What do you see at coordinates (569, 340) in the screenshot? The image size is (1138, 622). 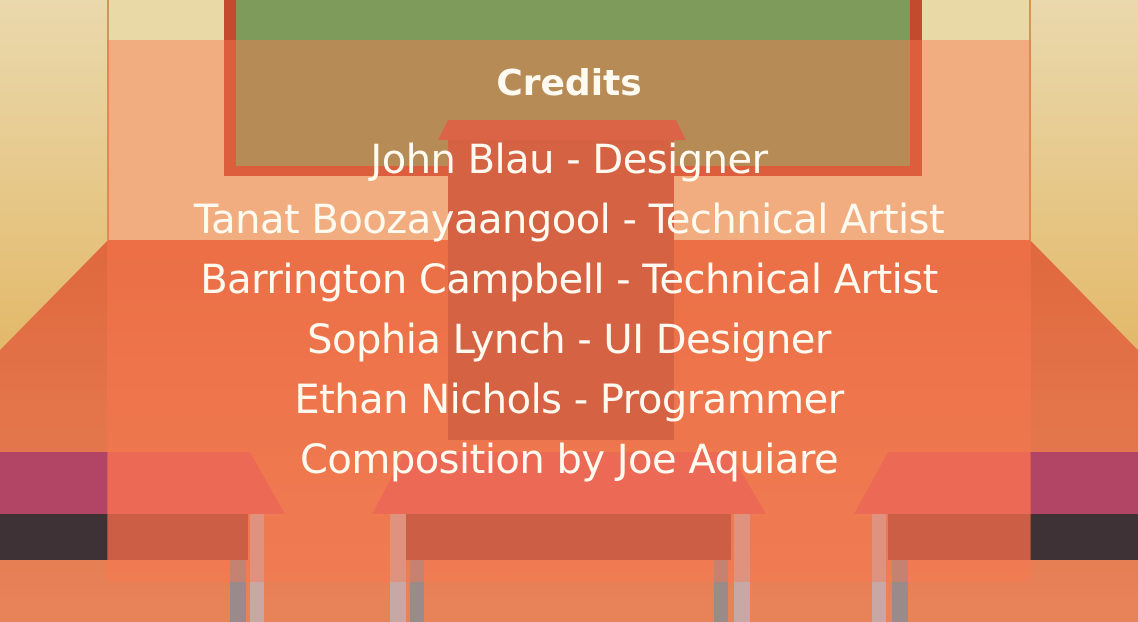 I see `credit-line: Sophia Lynch - UI Designer` at bounding box center [569, 340].